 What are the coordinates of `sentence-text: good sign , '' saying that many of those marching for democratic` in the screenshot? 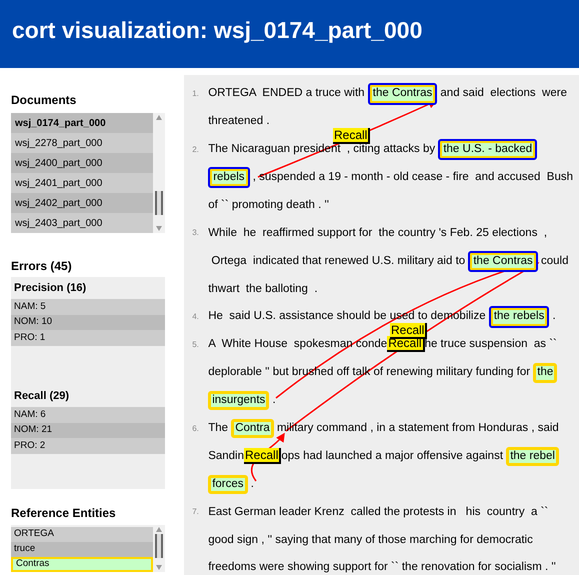 It's located at (370, 540).